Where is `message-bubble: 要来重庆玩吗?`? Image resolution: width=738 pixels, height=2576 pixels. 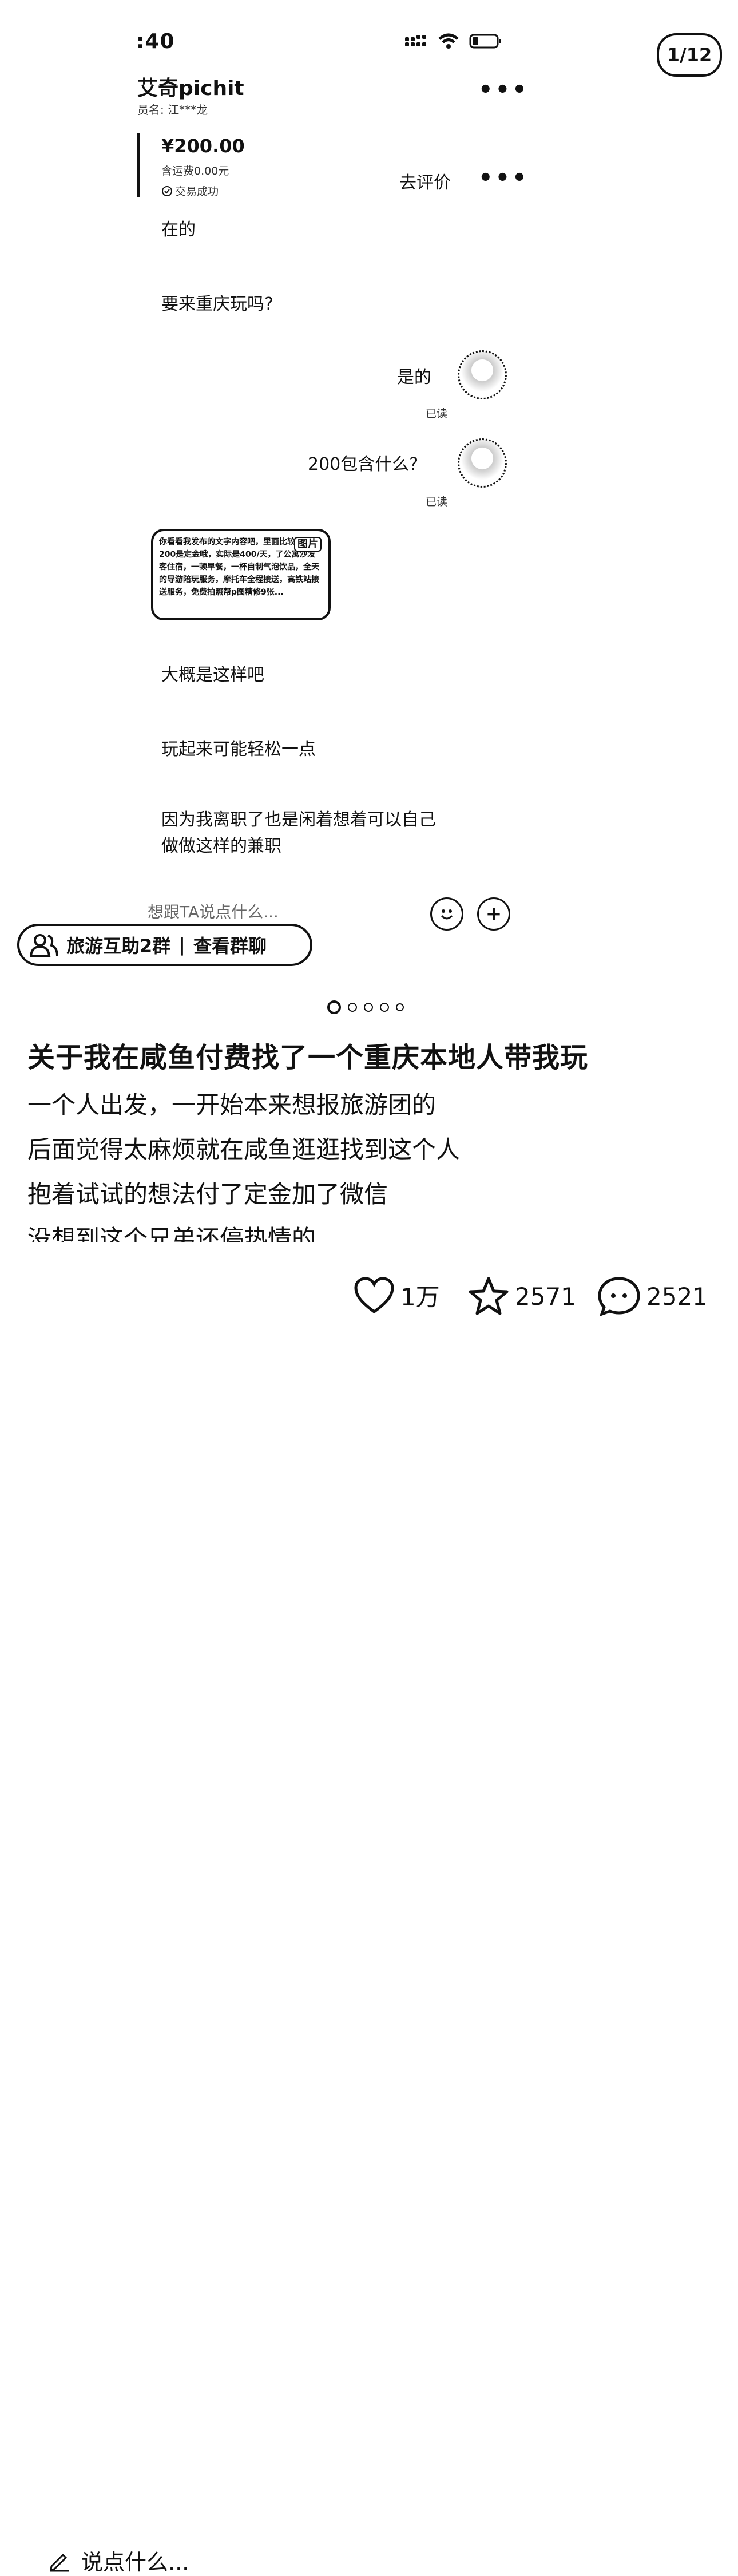
message-bubble: 要来重庆玩吗? is located at coordinates (217, 304).